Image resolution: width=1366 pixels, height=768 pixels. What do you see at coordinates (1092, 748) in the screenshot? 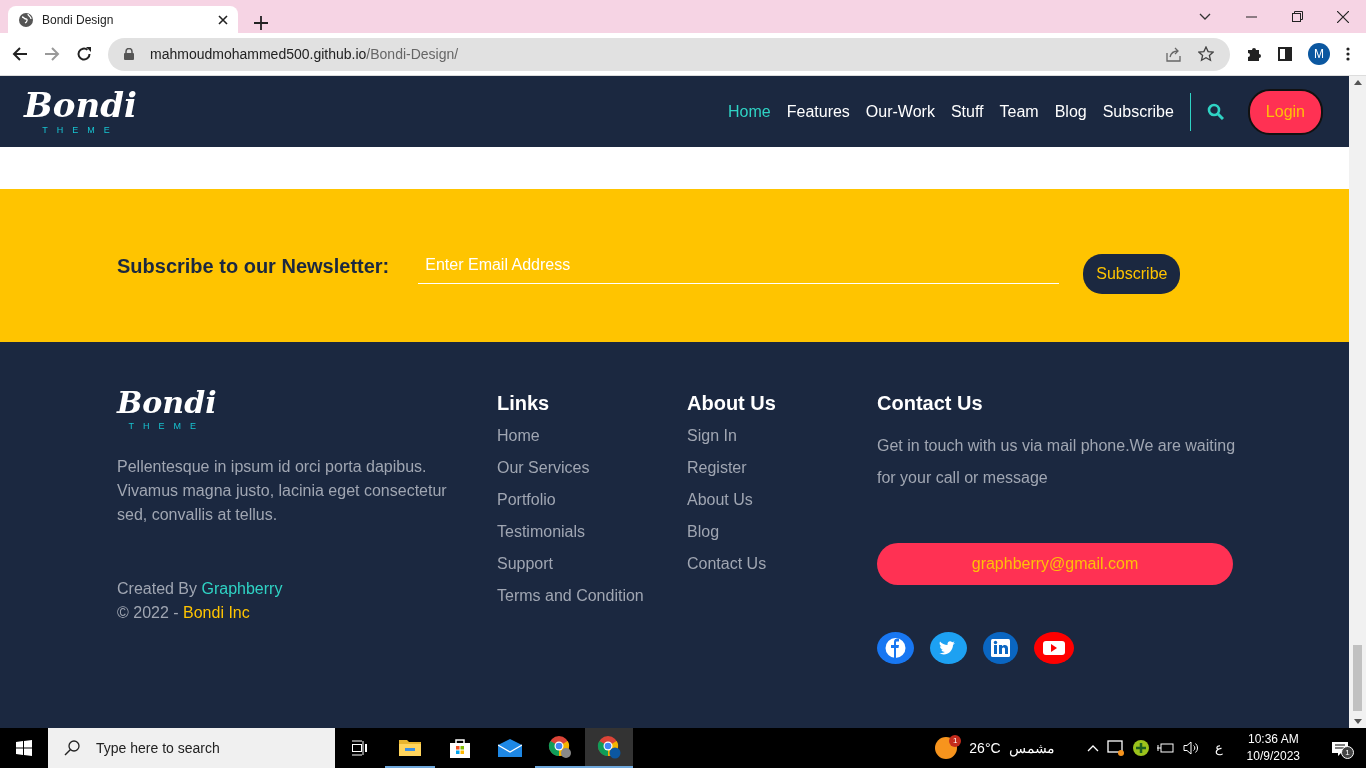
I see `chevron-up-icon` at bounding box center [1092, 748].